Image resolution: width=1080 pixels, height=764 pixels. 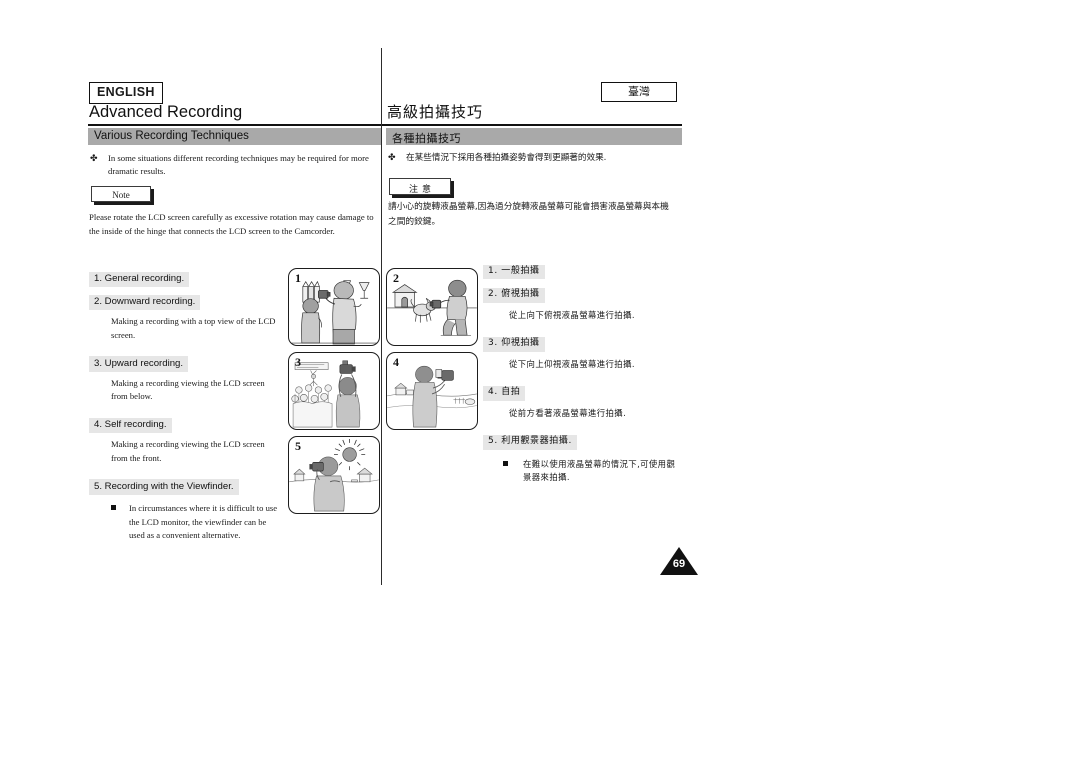 I want to click on note-text-chinese: 請小心的旋轉液晶螢幕,因為過分旋轉液晶螢幕可能會損害液晶螢幕與本機之間的鉸鍵。, so click(x=528, y=214).